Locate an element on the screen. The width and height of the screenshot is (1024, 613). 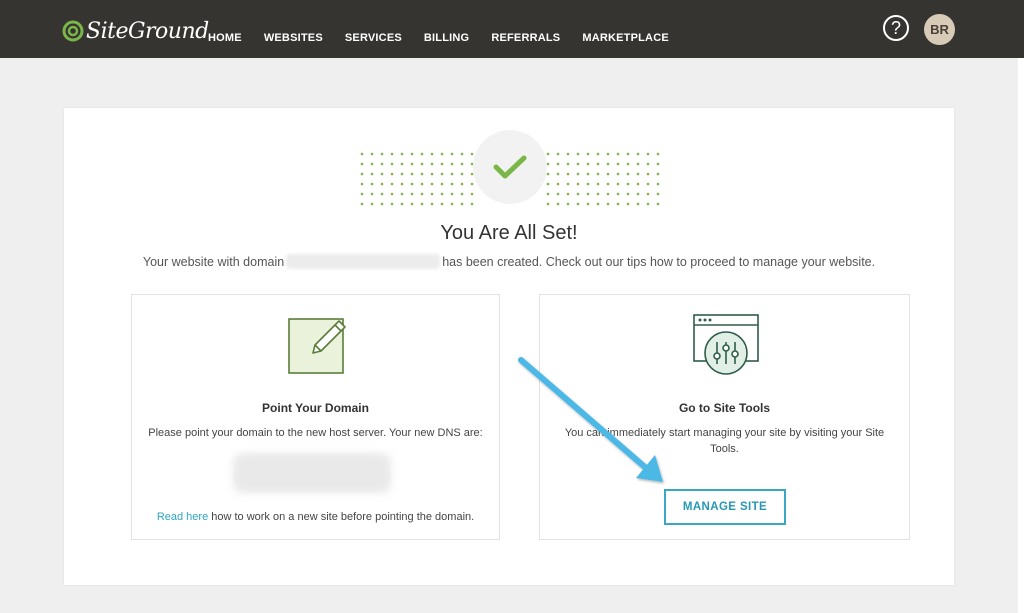
site-tools-icon is located at coordinates (726, 344).